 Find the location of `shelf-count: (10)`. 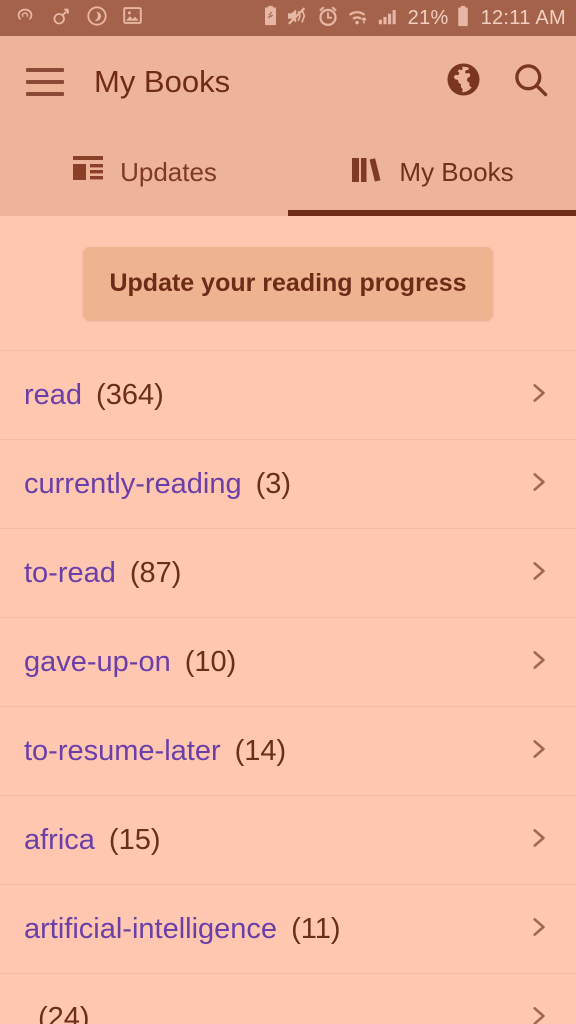

shelf-count: (10) is located at coordinates (210, 661).